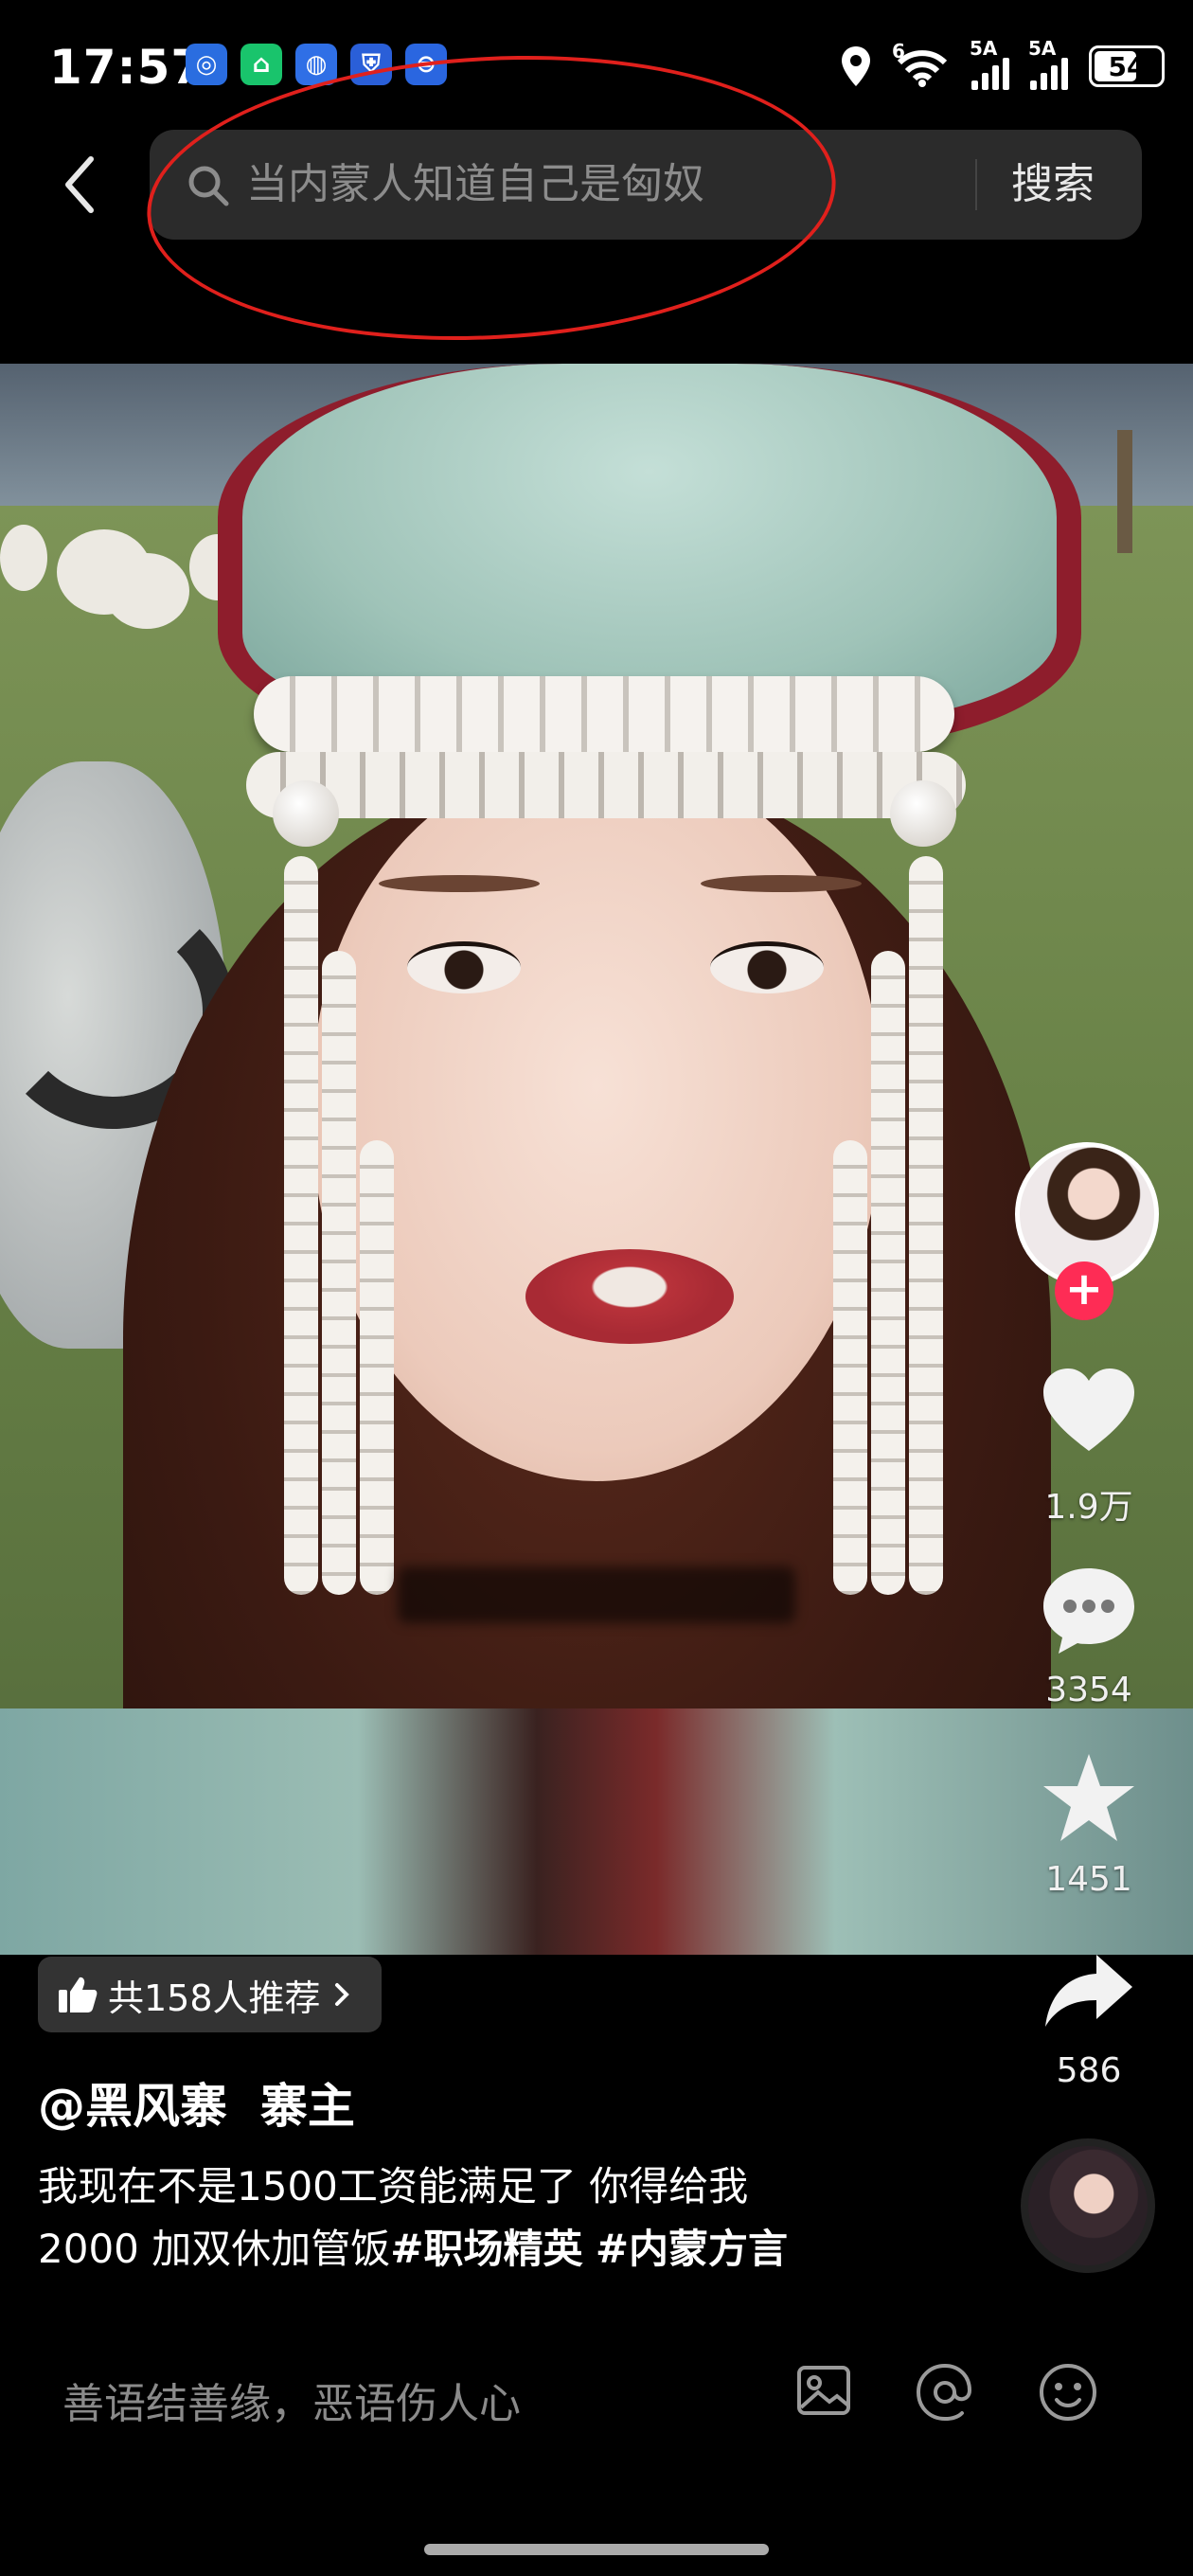  I want to click on system-icons: 6 5A 5A 54, so click(1002, 66).